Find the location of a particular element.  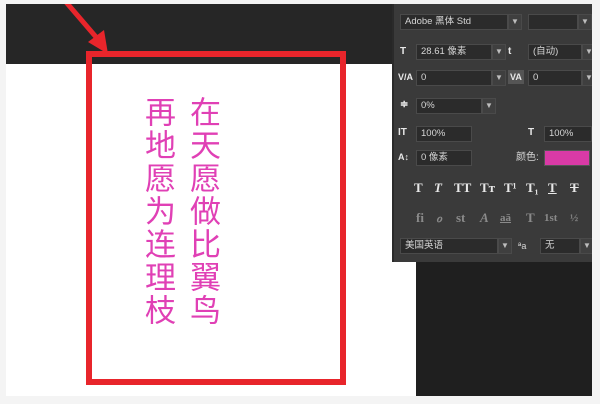

ordinals-button: 1st is located at coordinates (550, 218).